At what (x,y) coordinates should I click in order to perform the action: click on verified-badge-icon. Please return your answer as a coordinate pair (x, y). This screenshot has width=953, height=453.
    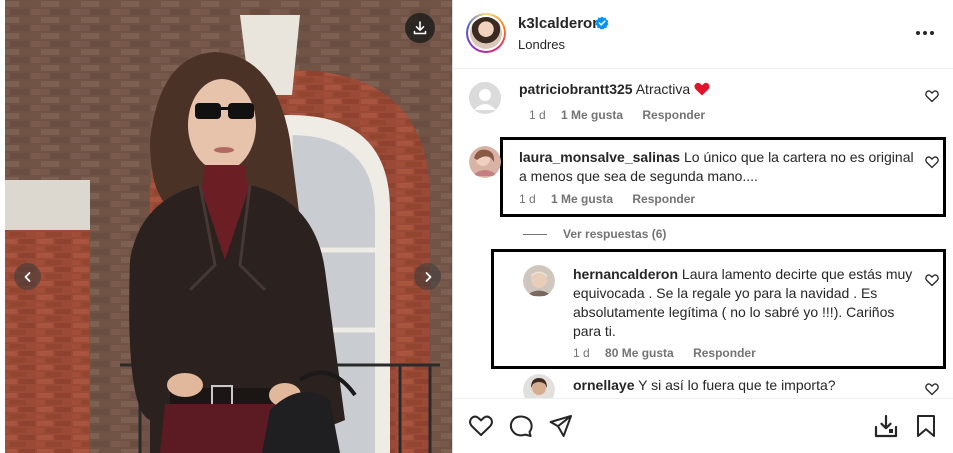
    Looking at the image, I should click on (602, 23).